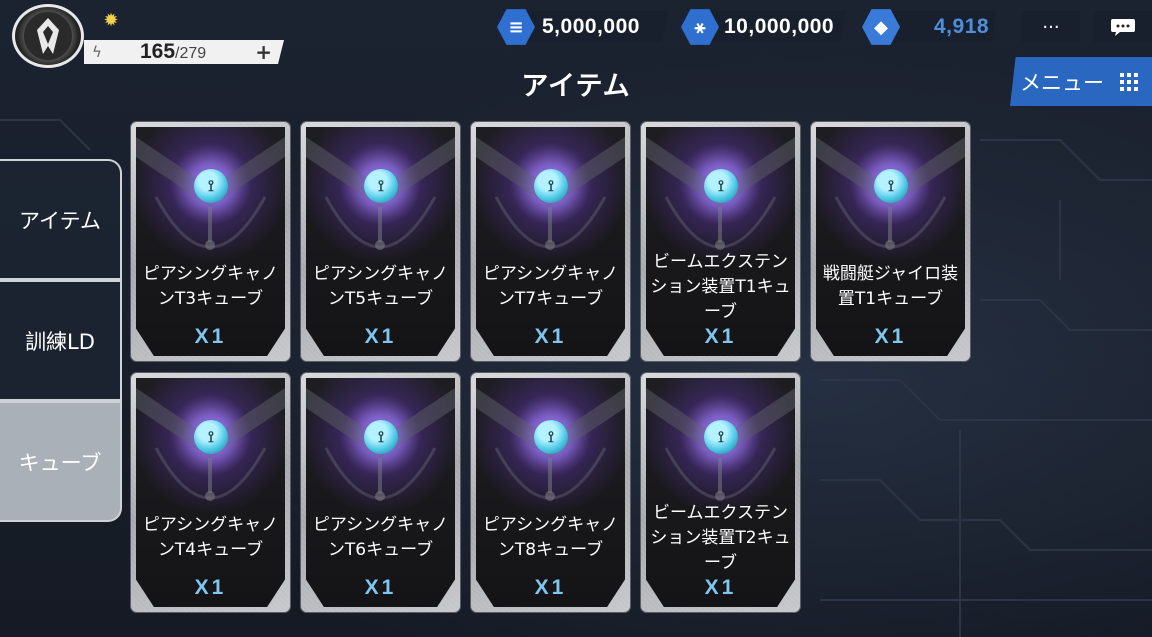  What do you see at coordinates (779, 26) in the screenshot?
I see `currency-value: 10,000,000` at bounding box center [779, 26].